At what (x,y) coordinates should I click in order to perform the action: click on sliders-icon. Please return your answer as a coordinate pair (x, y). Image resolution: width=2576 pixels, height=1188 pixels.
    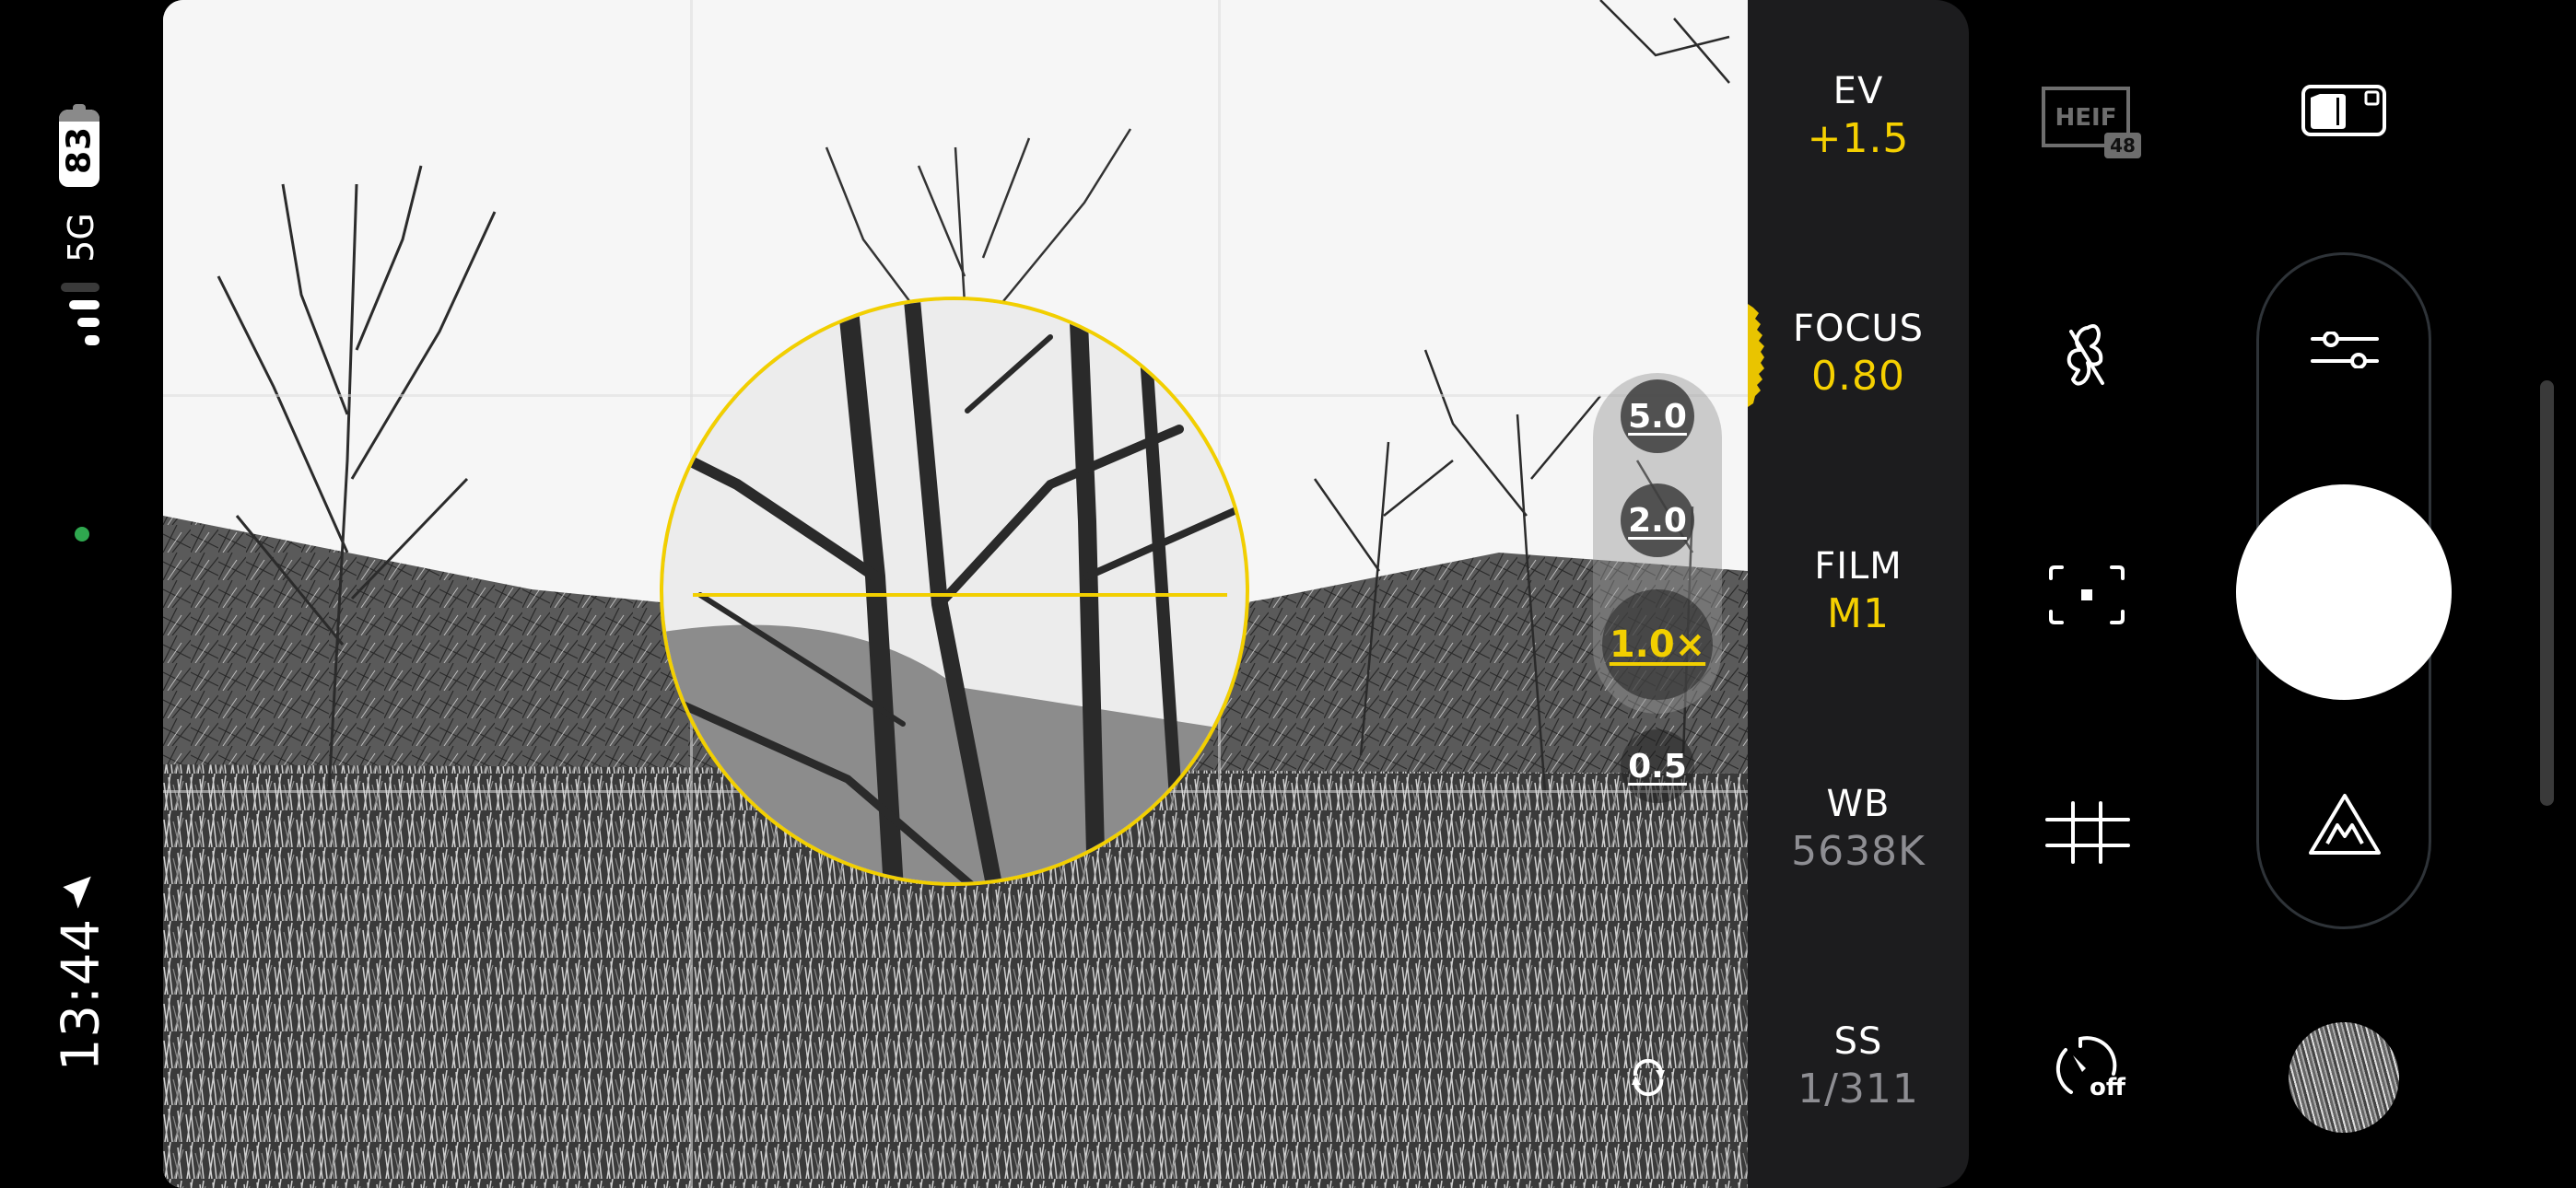
    Looking at the image, I should click on (2345, 350).